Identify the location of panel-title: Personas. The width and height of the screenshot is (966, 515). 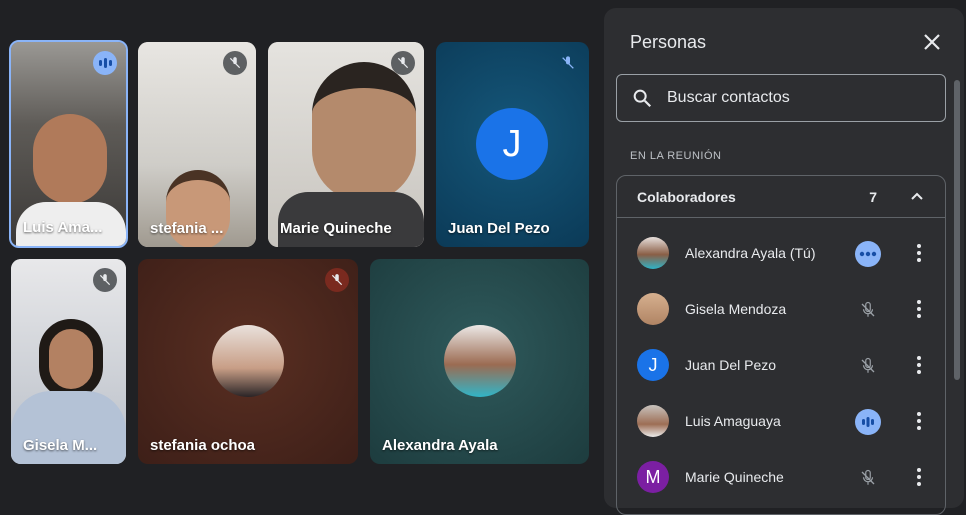
(668, 42).